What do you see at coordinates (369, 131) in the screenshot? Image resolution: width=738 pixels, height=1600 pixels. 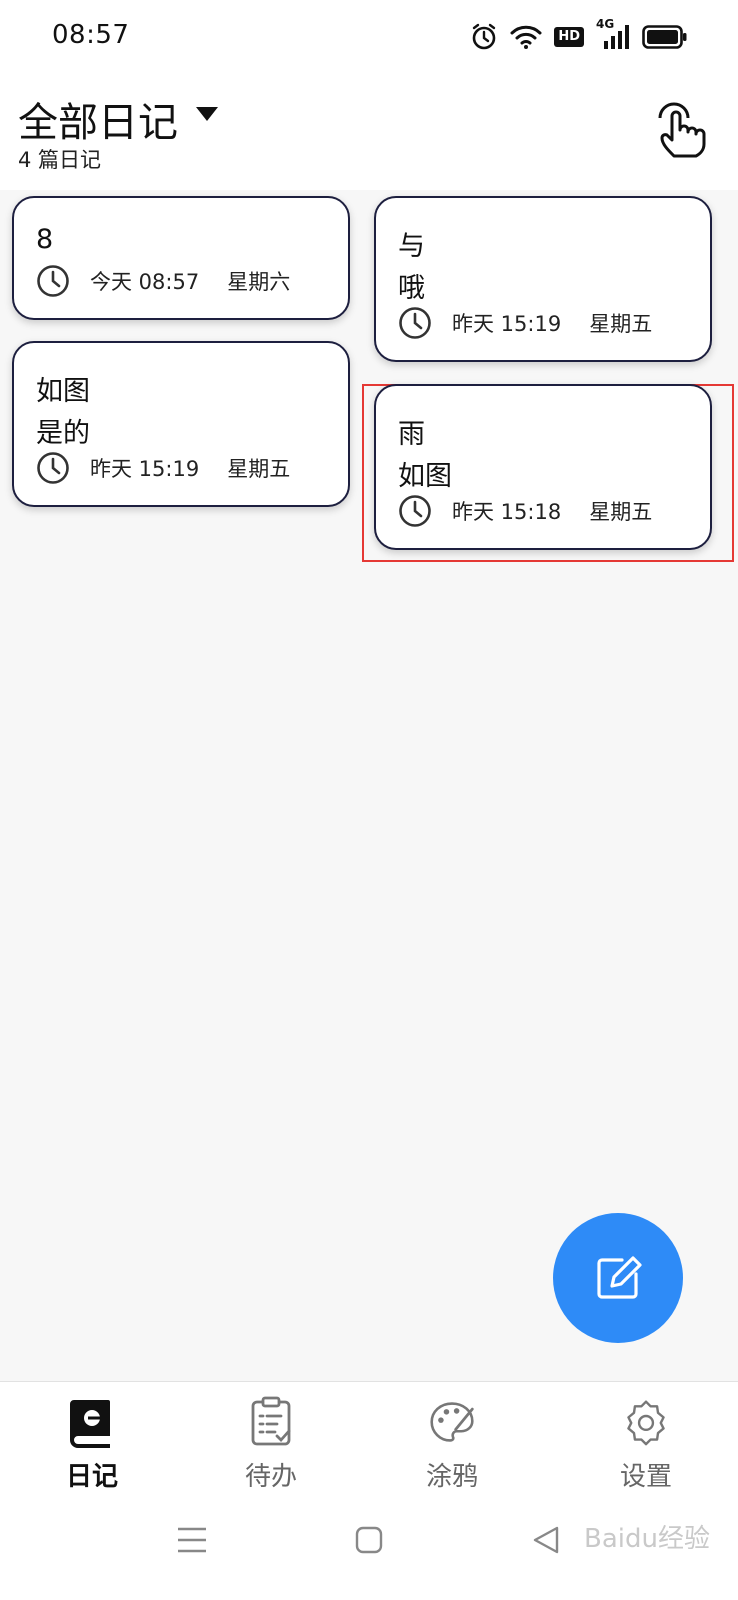 I see `app-header: 全部日记 4 篇日记` at bounding box center [369, 131].